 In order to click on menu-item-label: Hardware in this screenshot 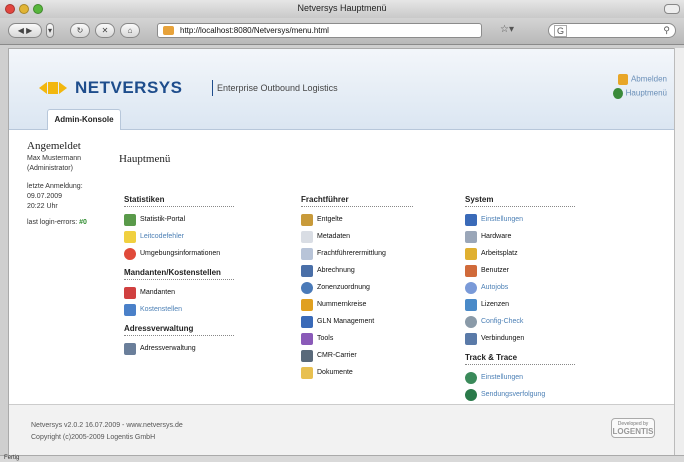, I will do `click(496, 236)`.